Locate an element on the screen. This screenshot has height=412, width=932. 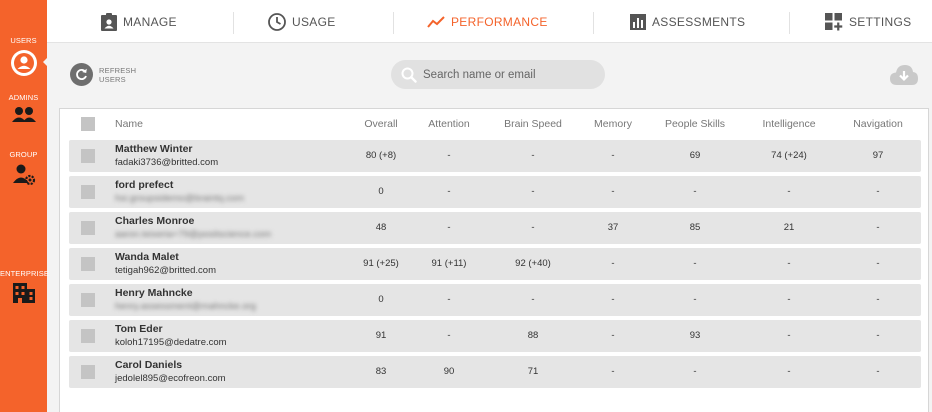
search-input is located at coordinates (508, 74).